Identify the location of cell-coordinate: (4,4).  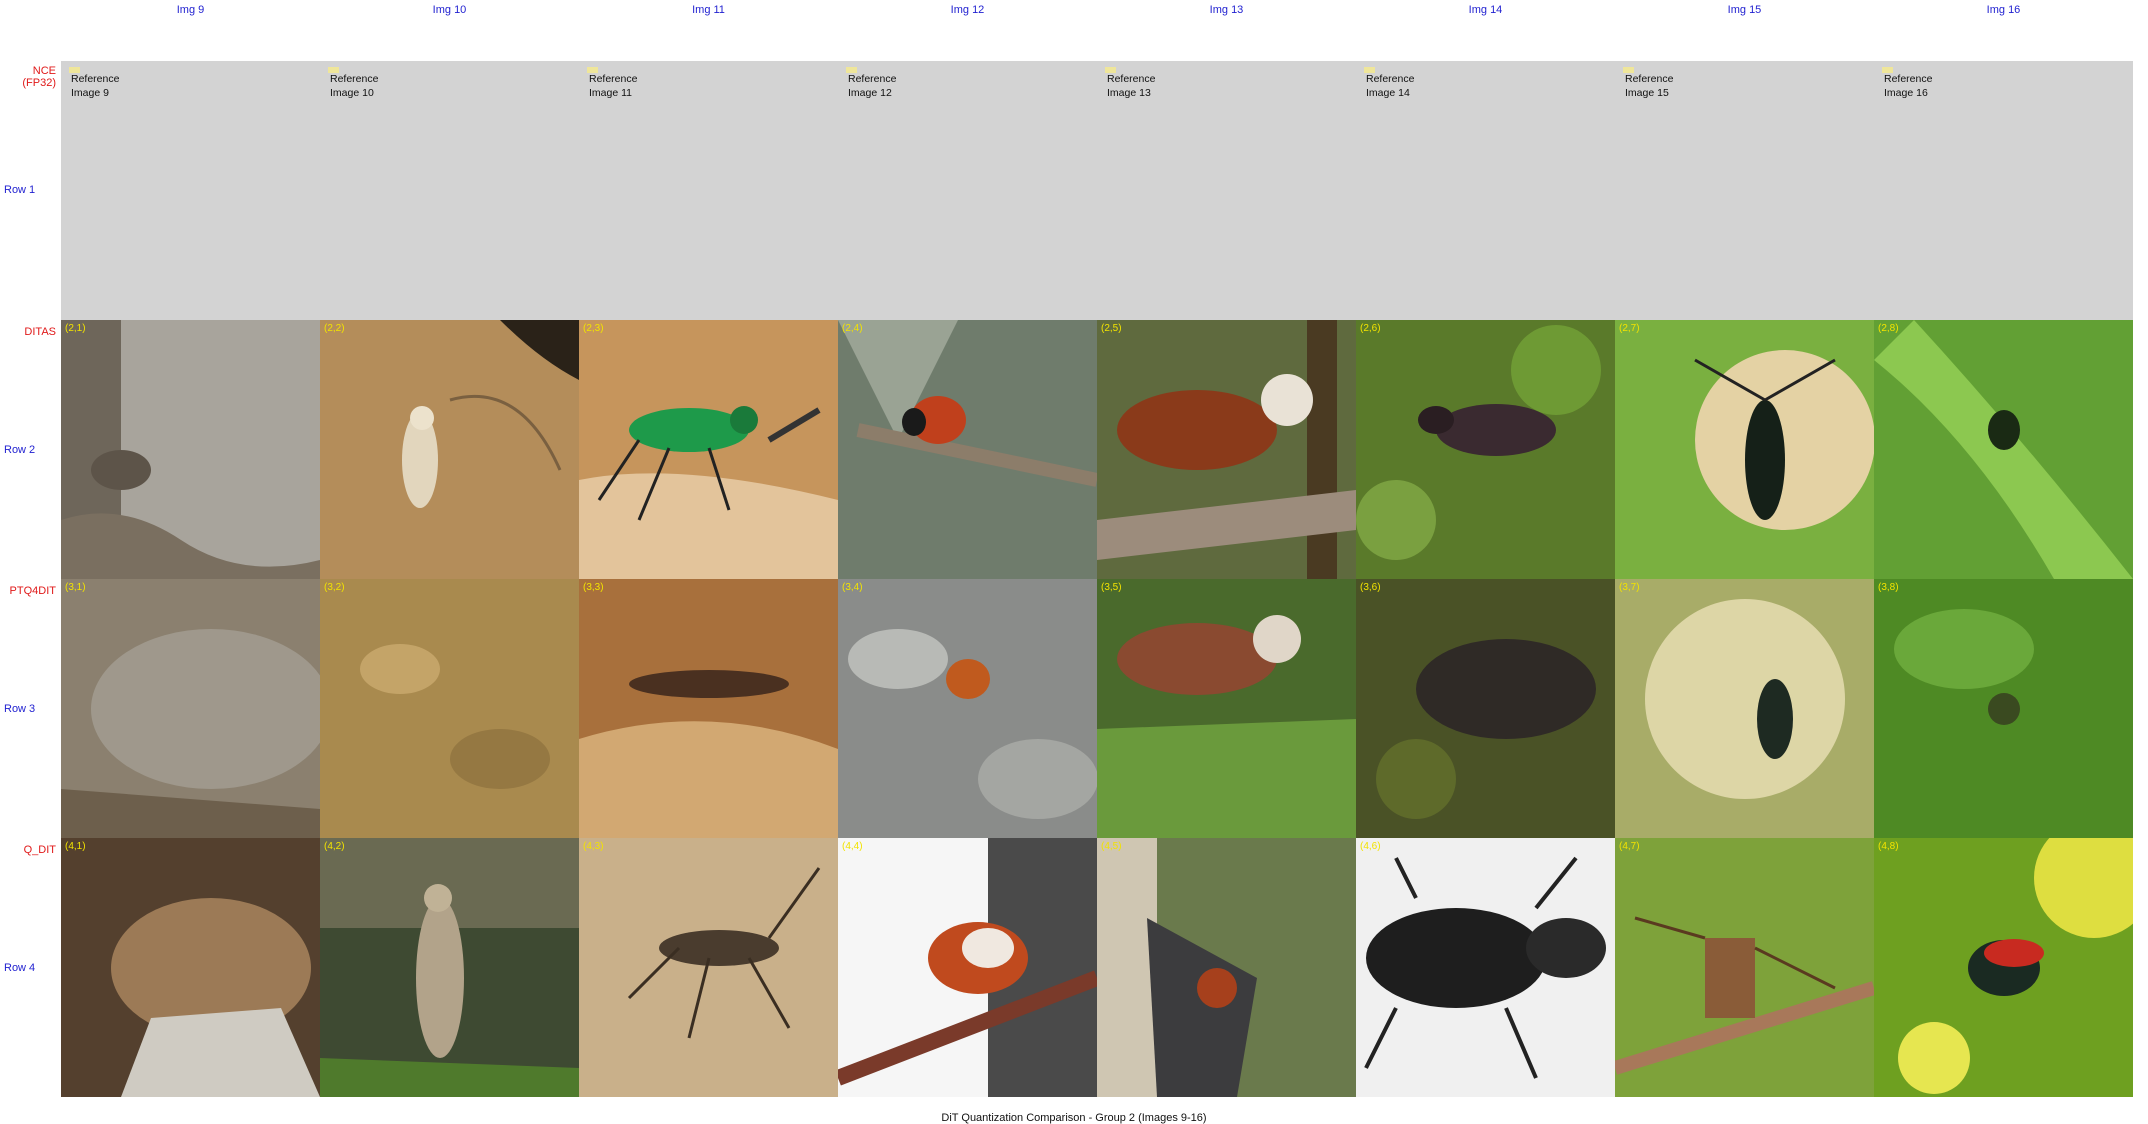
(852, 846).